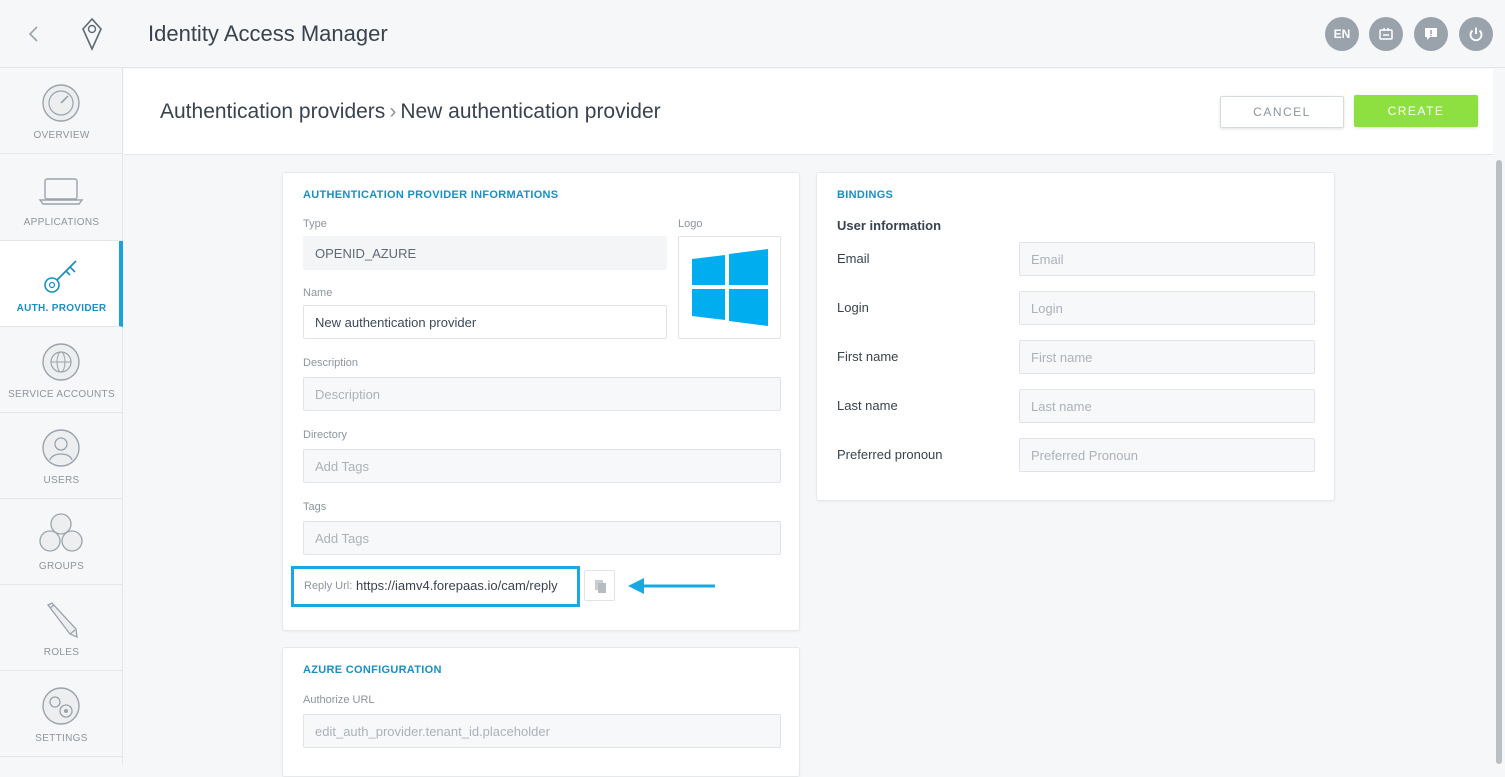 The image size is (1505, 777). I want to click on card-title: BINDINGS, so click(865, 195).